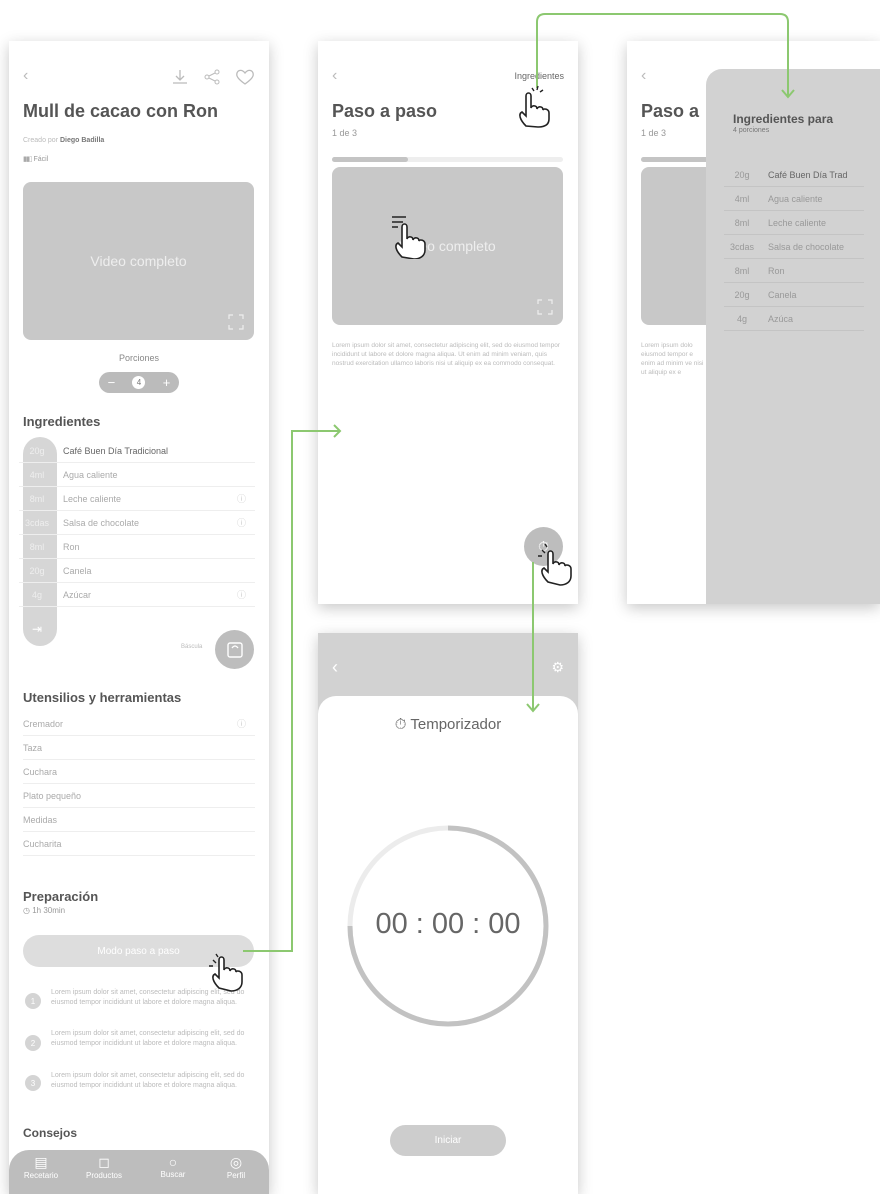  I want to click on tab-recetario: ▤ Recetario, so click(41, 1165).